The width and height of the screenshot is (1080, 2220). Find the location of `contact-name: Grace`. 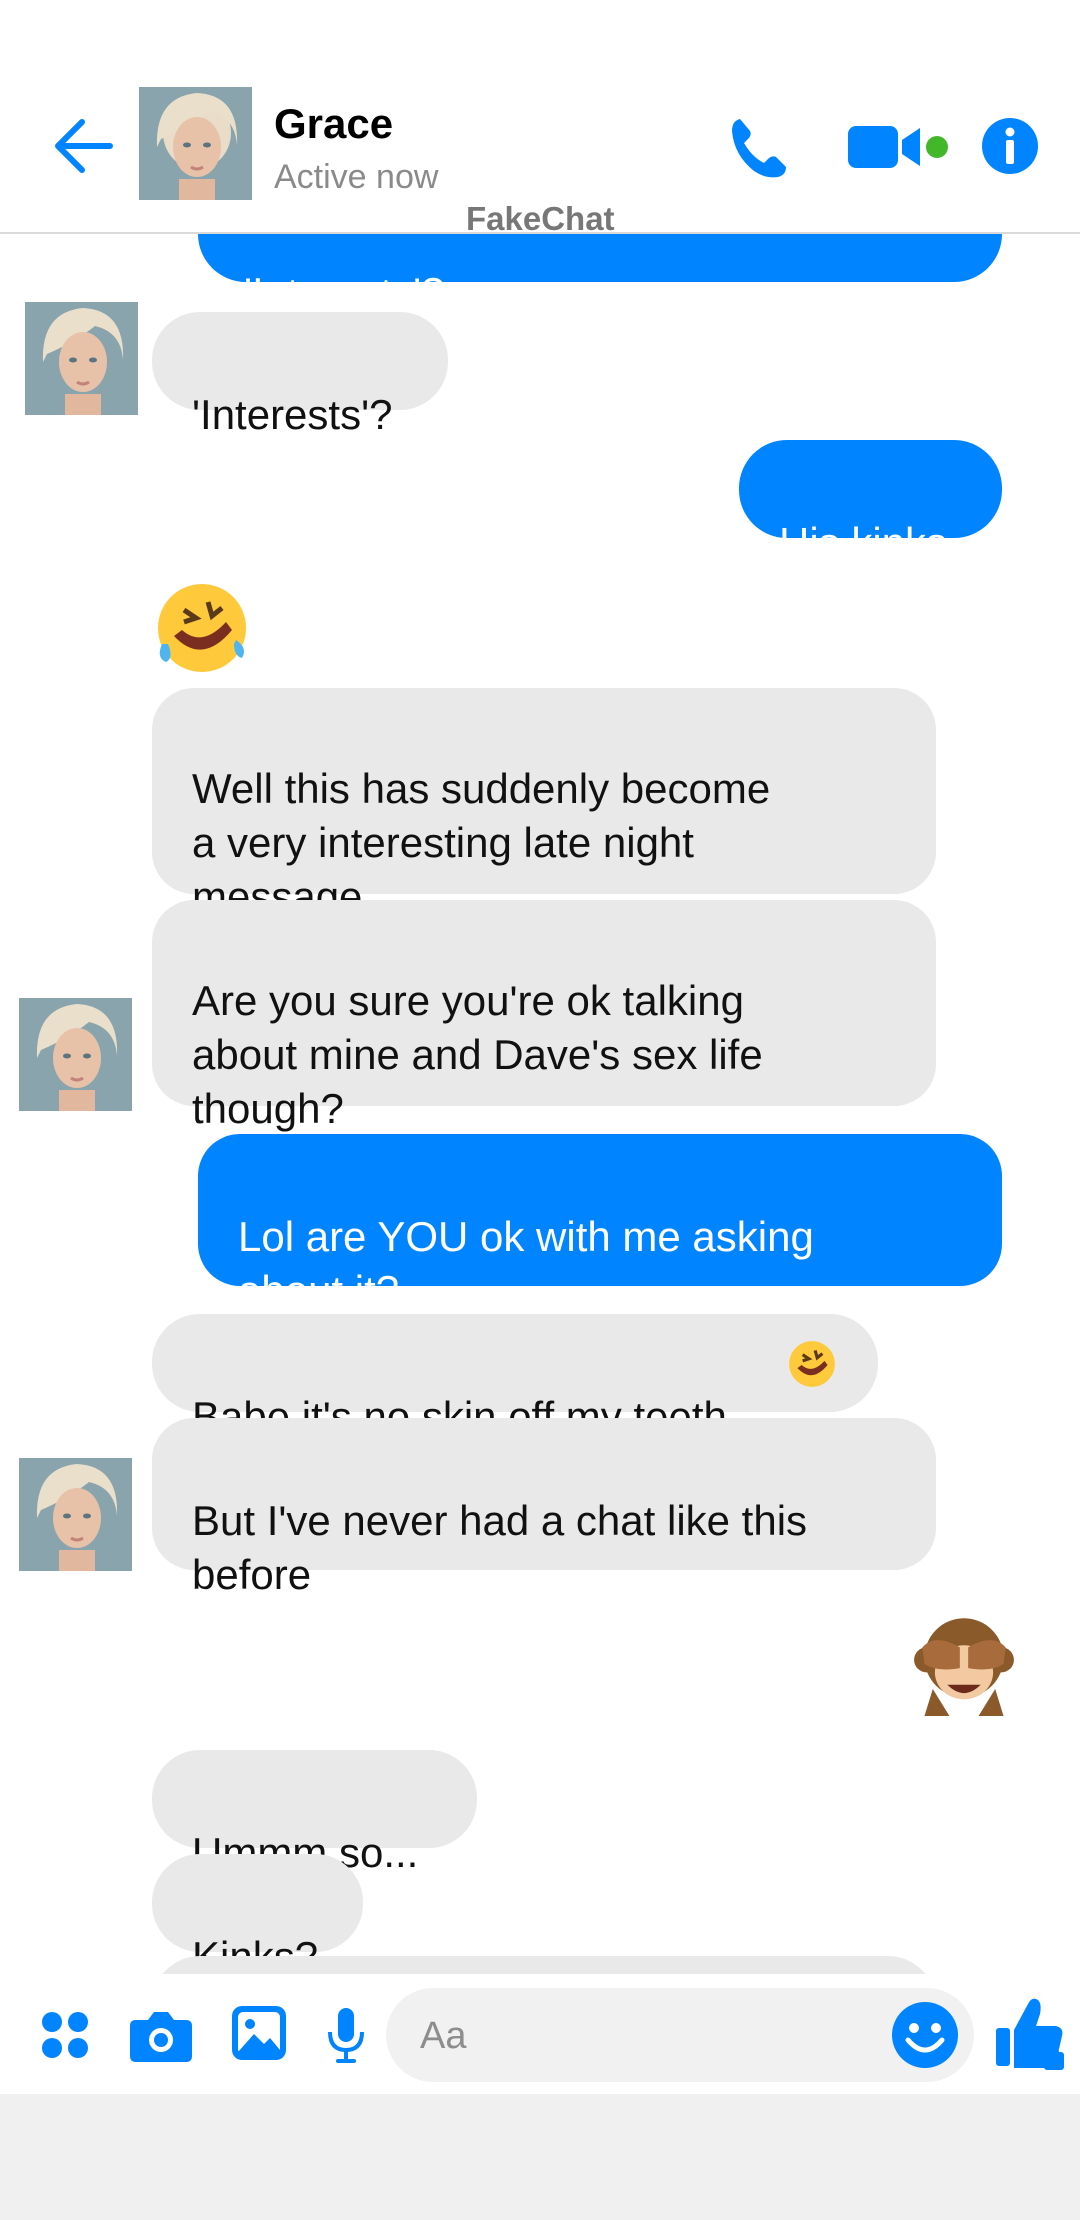

contact-name: Grace is located at coordinates (333, 124).